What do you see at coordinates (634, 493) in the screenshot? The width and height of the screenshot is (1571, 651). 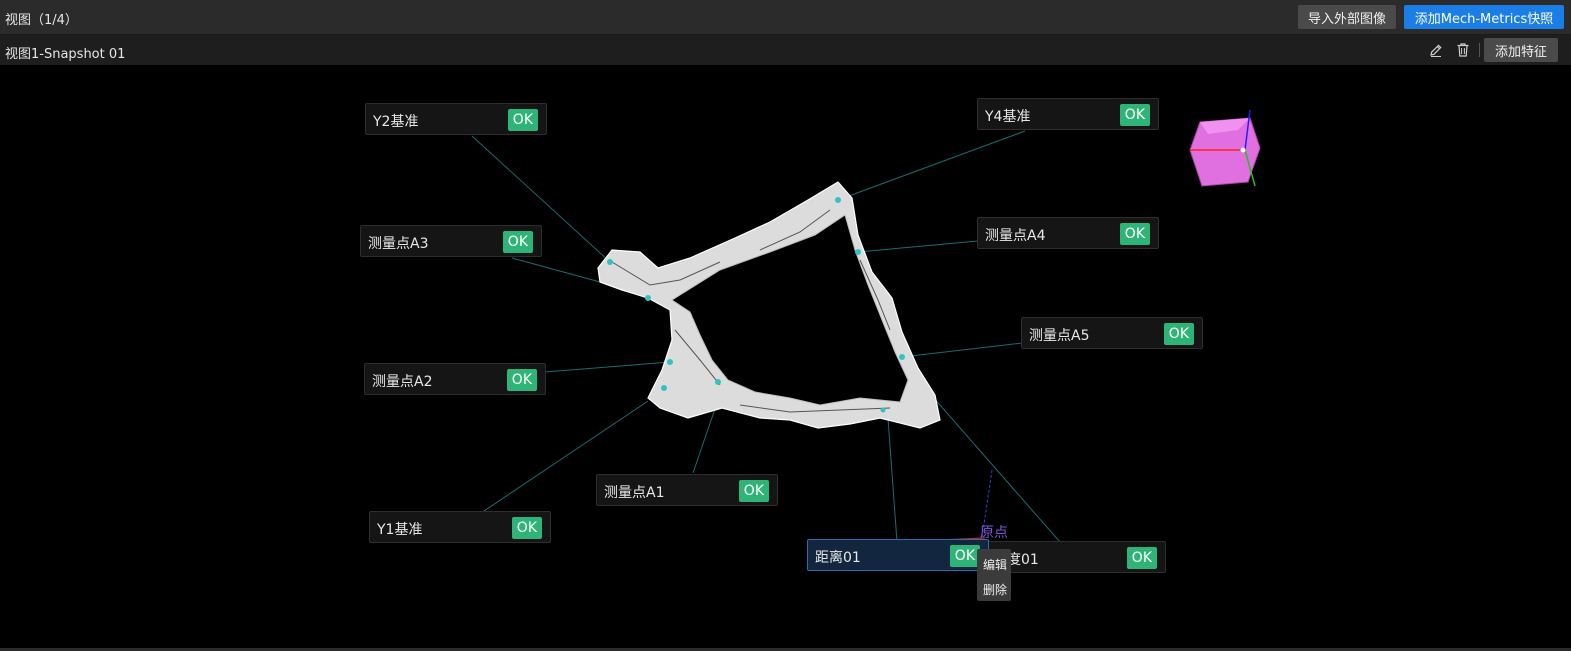 I see `feature-label: 测量点A1` at bounding box center [634, 493].